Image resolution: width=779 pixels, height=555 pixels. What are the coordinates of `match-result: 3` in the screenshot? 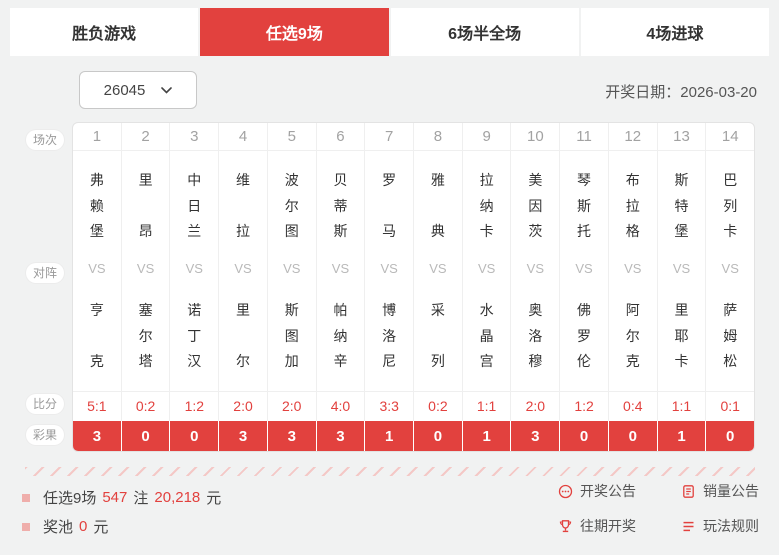 It's located at (291, 436).